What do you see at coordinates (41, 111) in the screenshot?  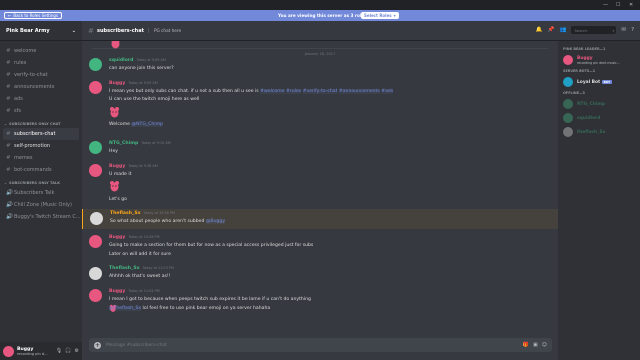 I see `channel-sfs: # sfs` at bounding box center [41, 111].